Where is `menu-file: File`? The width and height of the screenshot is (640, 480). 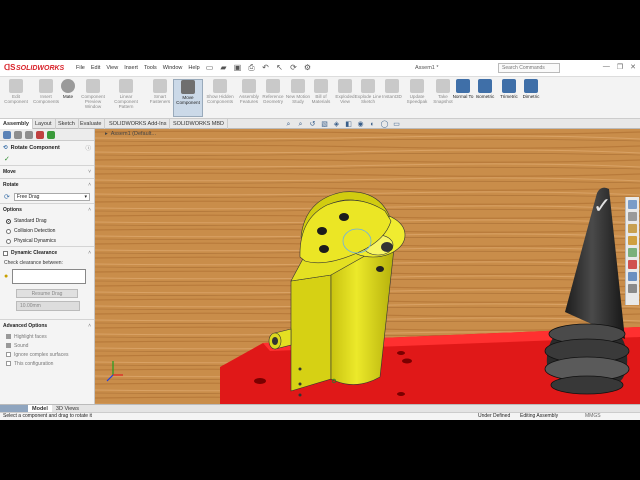
menu-file: File is located at coordinates (80, 68).